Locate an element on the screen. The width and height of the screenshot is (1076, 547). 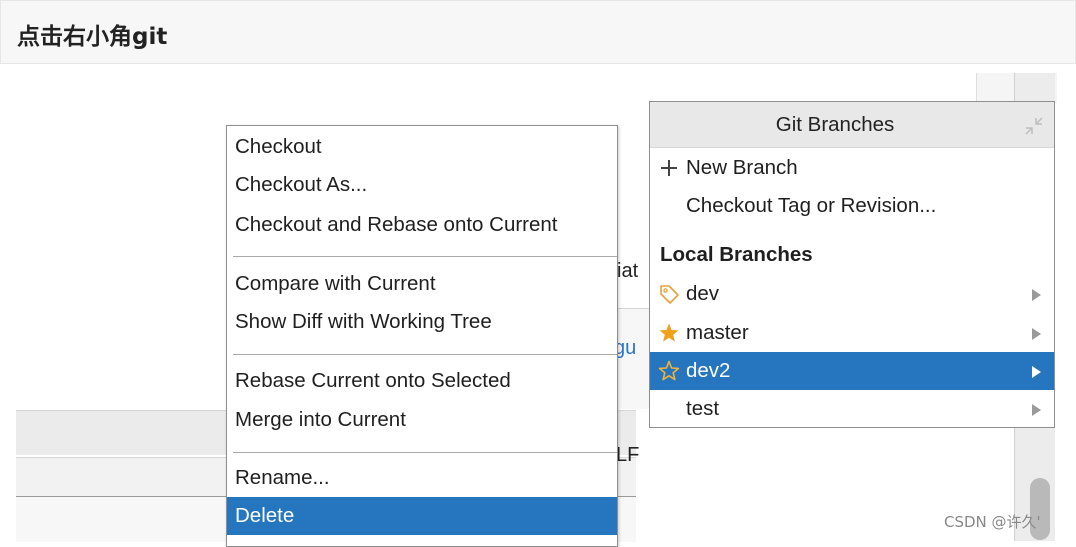
branch-name: dev is located at coordinates (703, 293).